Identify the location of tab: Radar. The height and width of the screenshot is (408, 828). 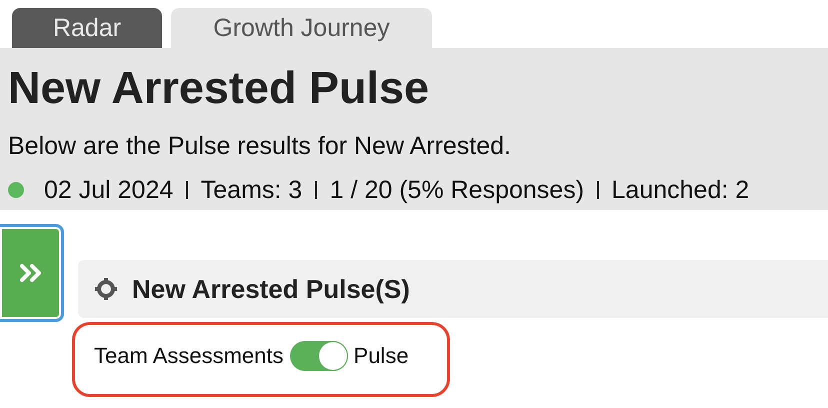
(87, 28).